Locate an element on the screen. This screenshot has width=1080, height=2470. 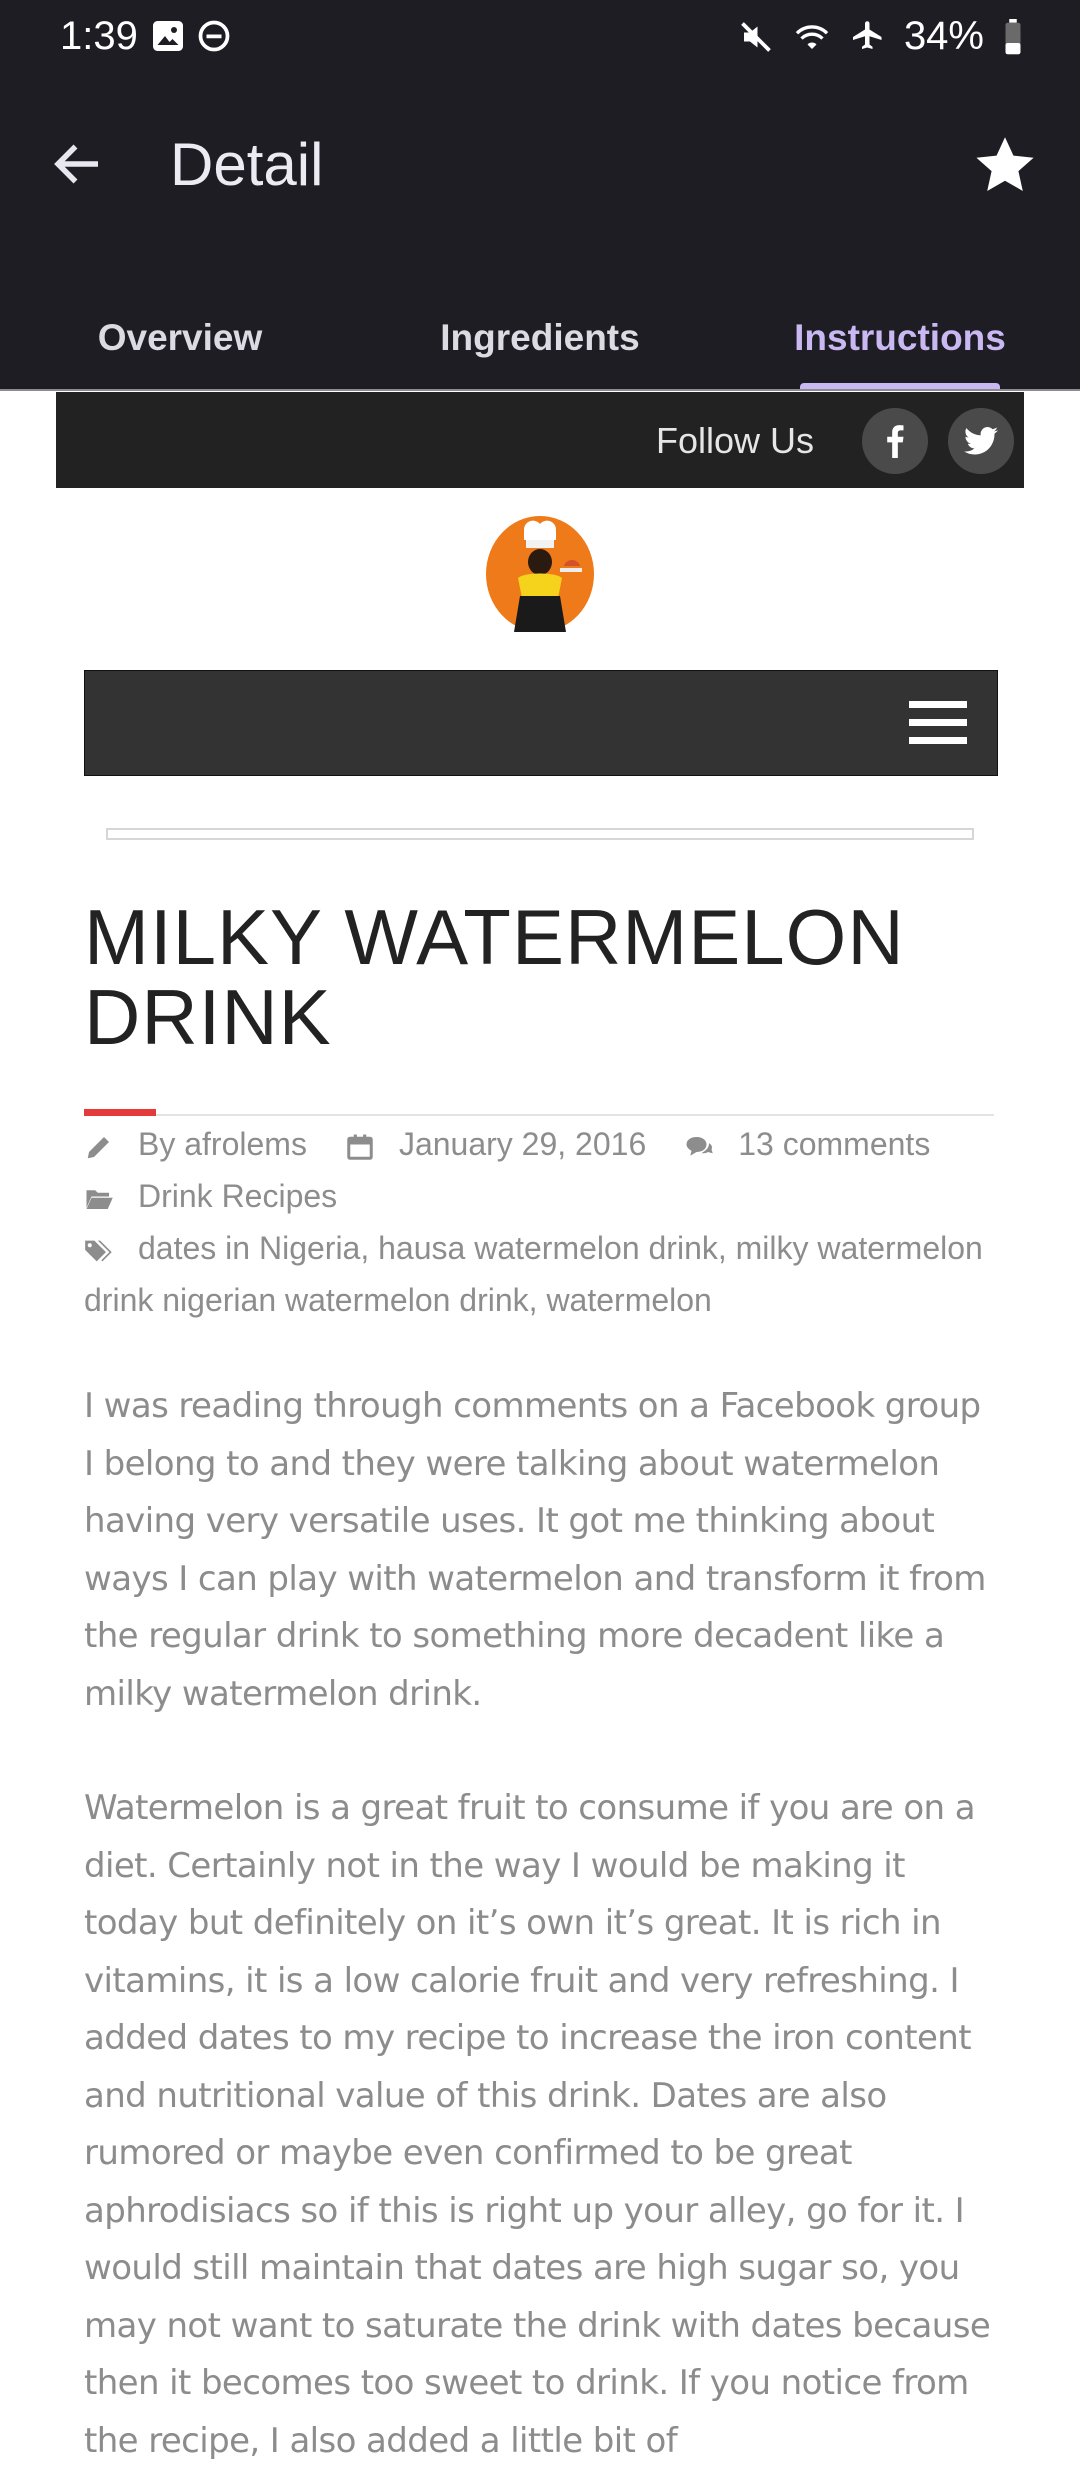
pencil-icon is located at coordinates (98, 1147).